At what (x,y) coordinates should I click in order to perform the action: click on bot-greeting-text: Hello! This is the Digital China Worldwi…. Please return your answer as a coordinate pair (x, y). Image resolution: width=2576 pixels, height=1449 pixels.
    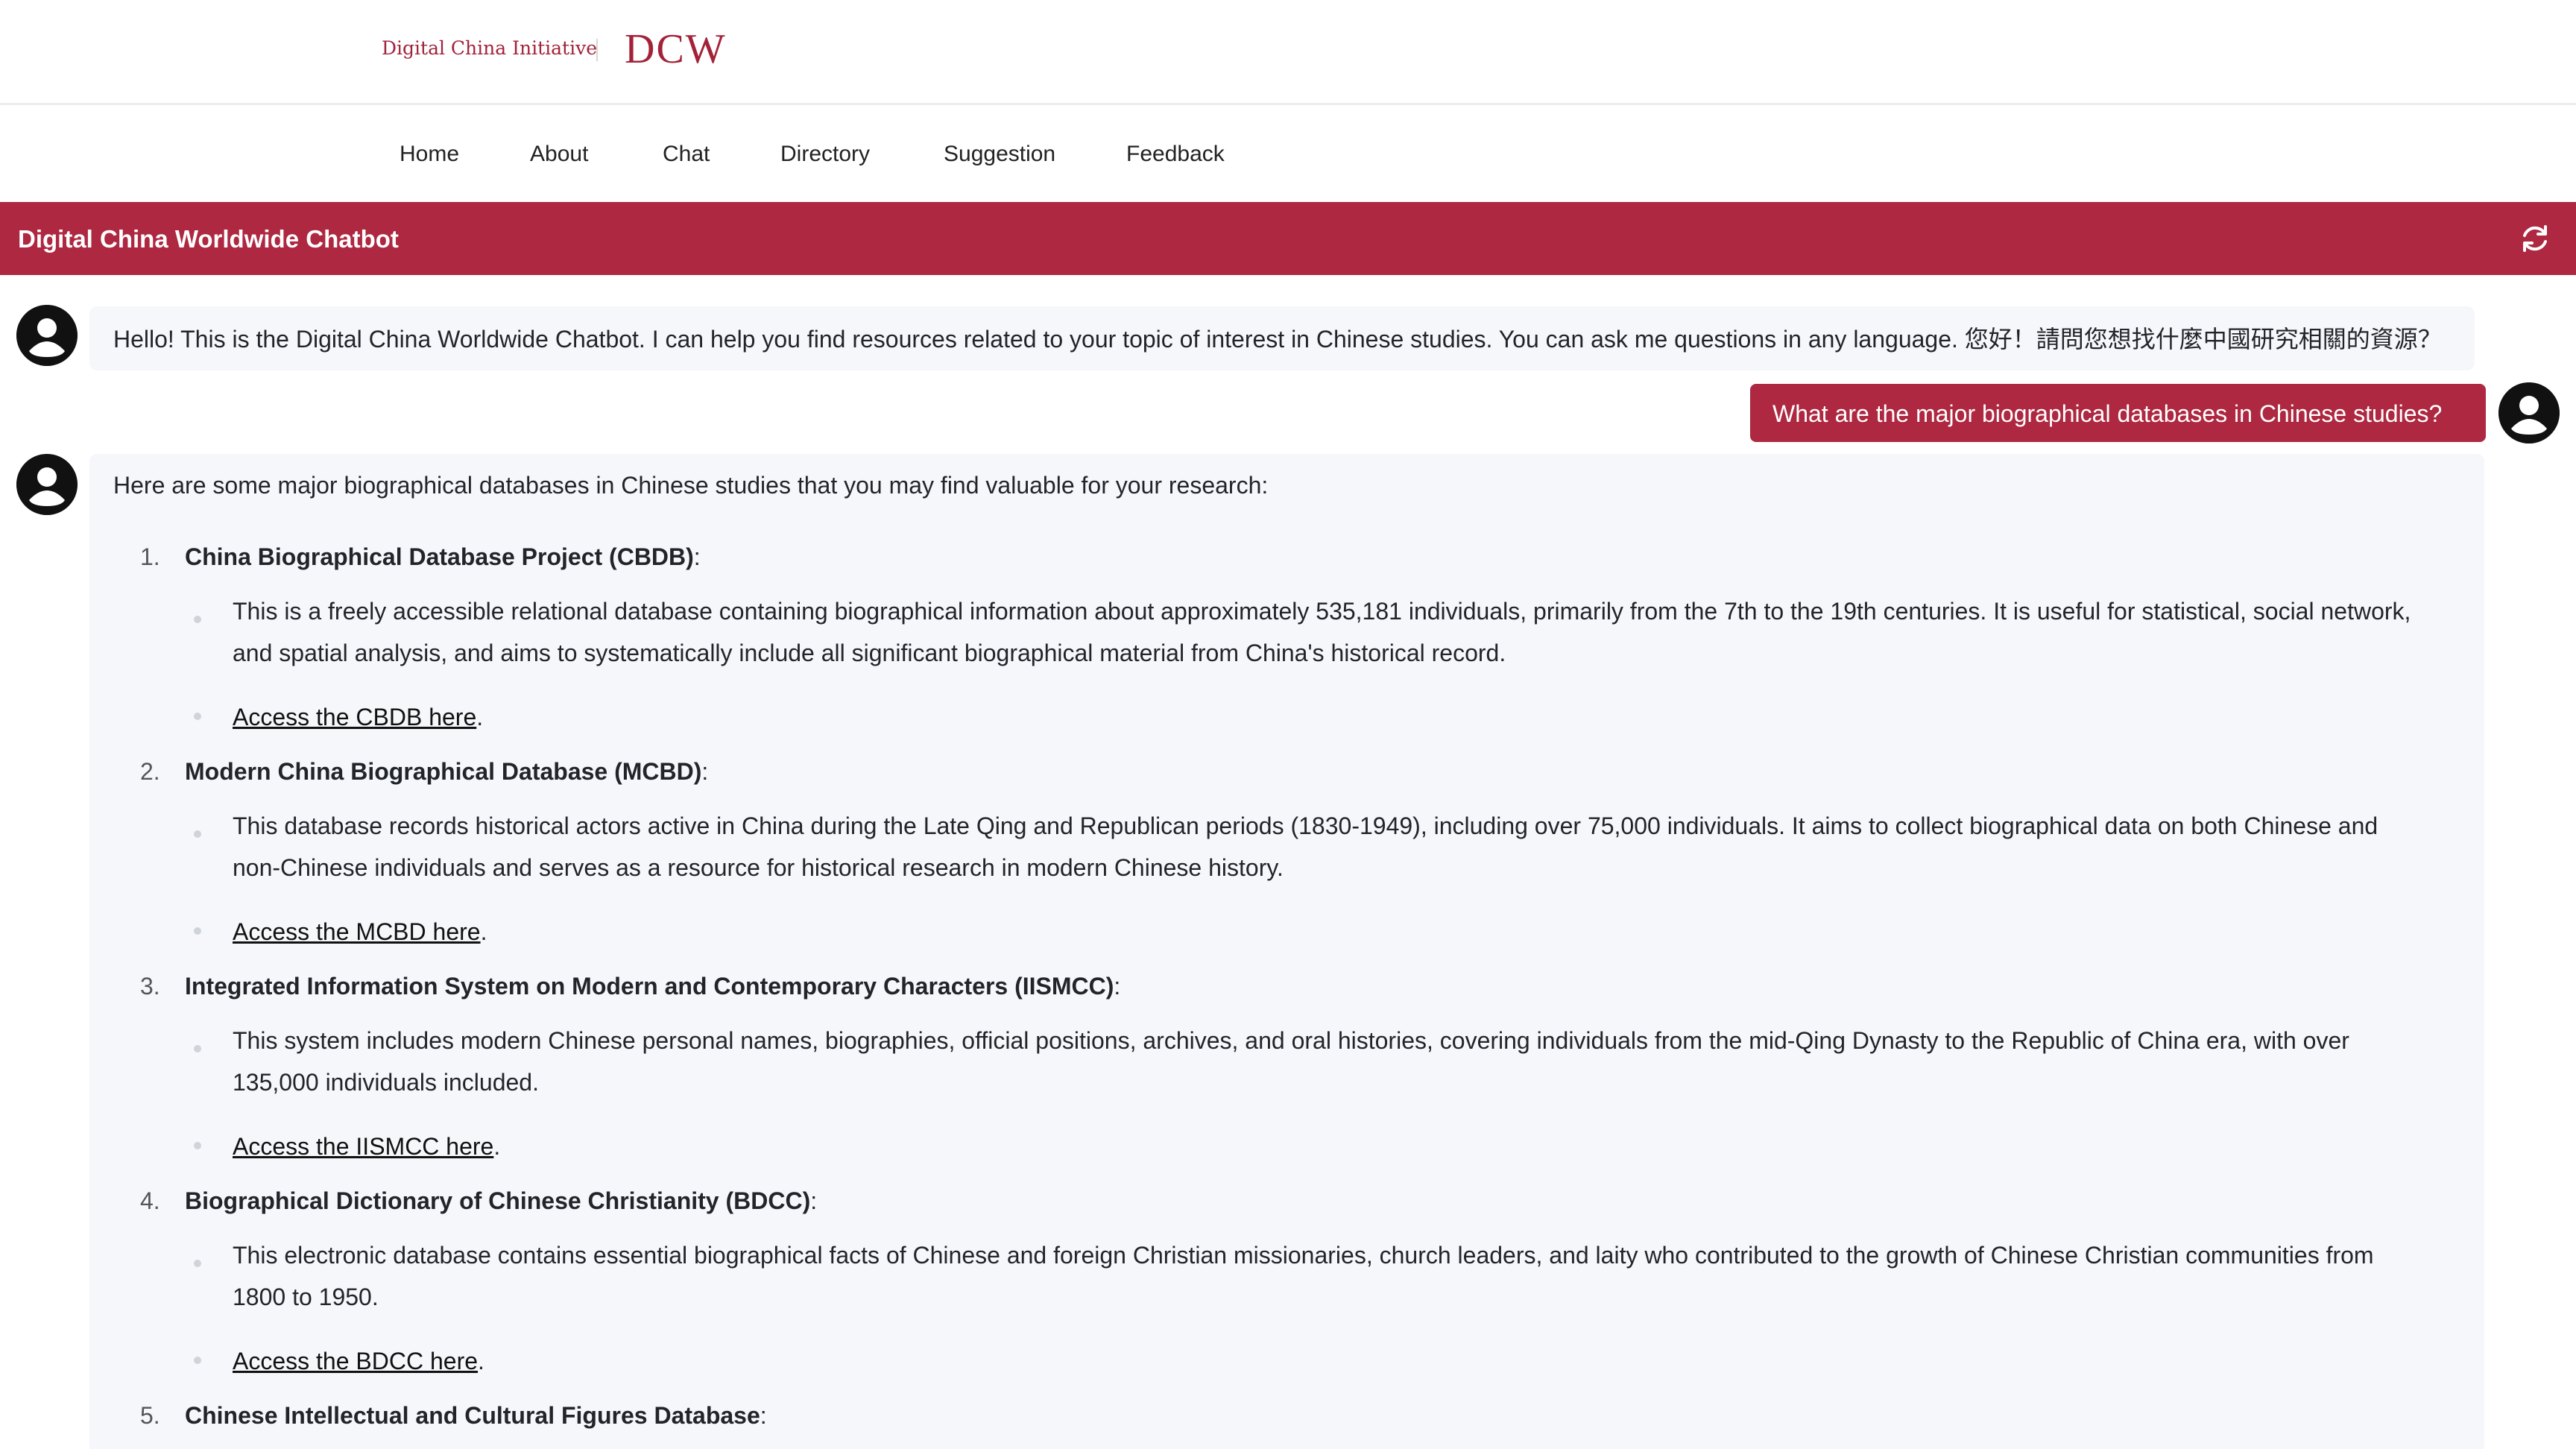
    Looking at the image, I should click on (1277, 339).